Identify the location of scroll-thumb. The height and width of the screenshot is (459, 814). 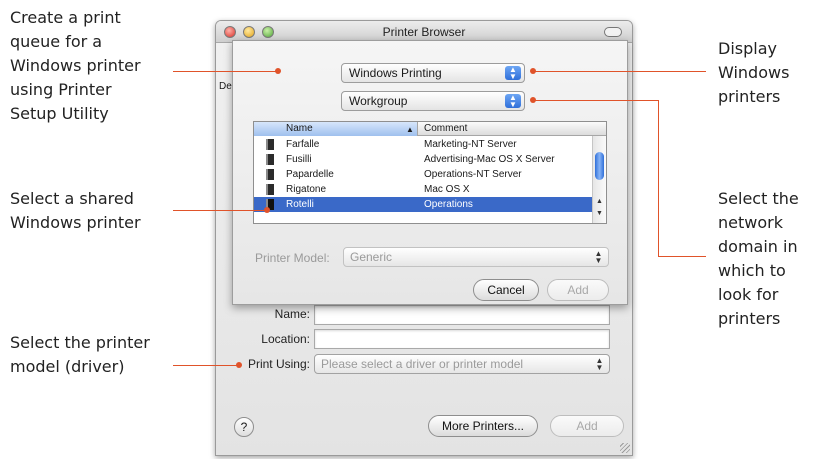
(599, 166).